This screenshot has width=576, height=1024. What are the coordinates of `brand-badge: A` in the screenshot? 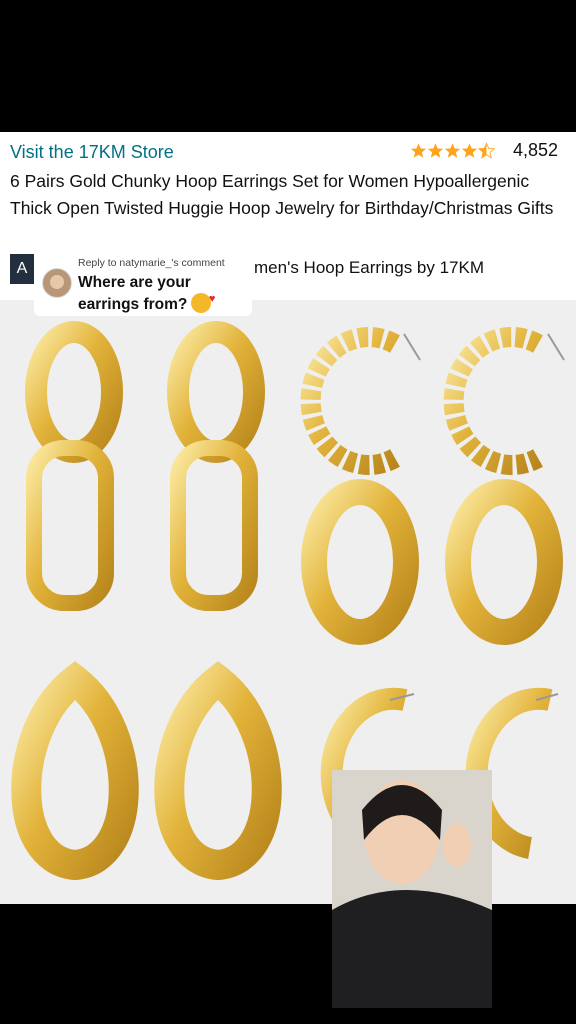 It's located at (22, 269).